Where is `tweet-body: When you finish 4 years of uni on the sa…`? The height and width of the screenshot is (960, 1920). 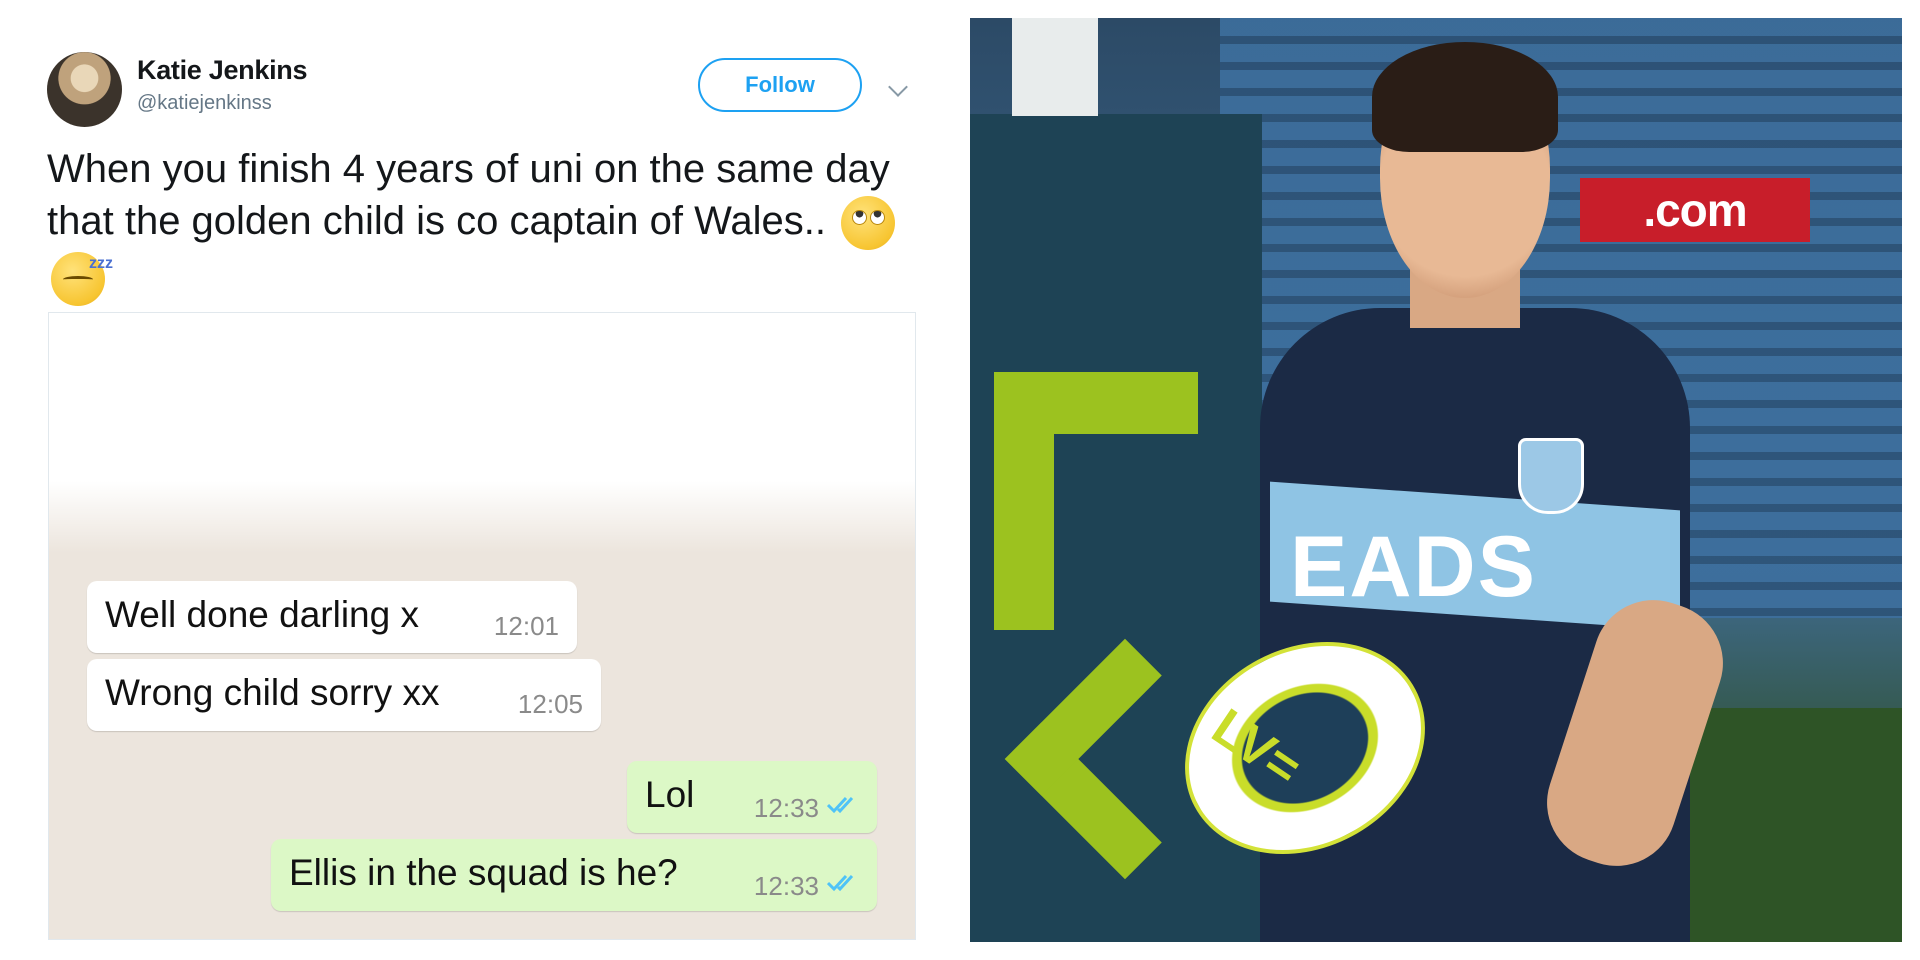
tweet-body: When you finish 4 years of uni on the sa… is located at coordinates (468, 195).